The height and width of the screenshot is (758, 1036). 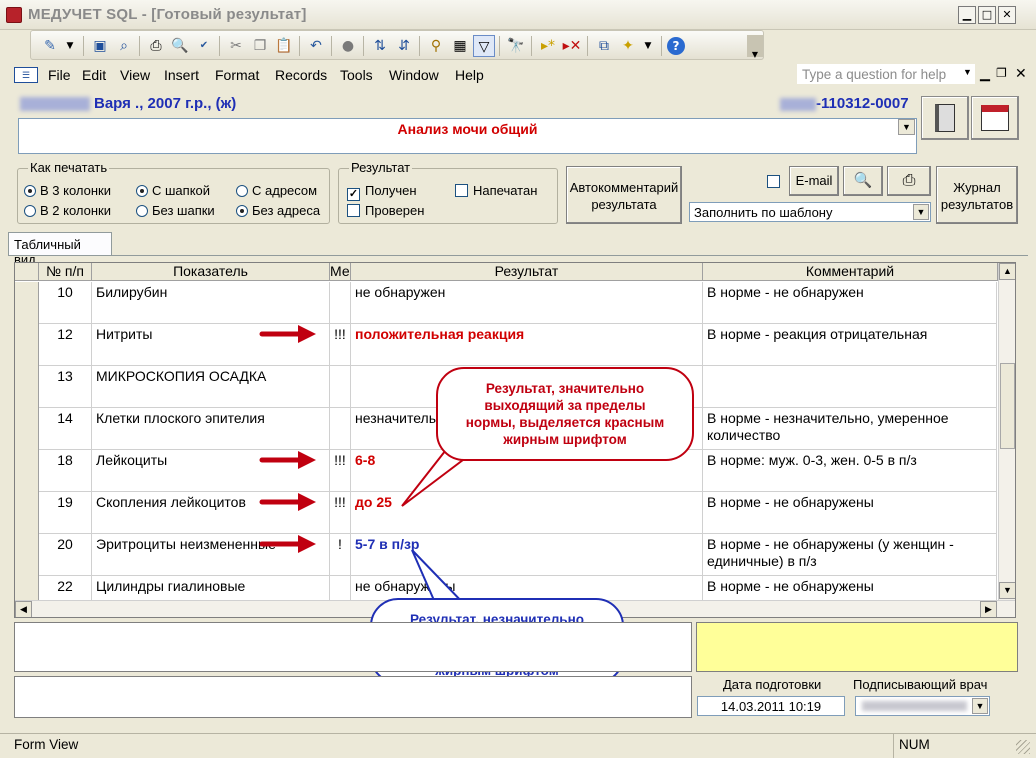 I want to click on radio-with-header: С шапкой, so click(x=173, y=190).